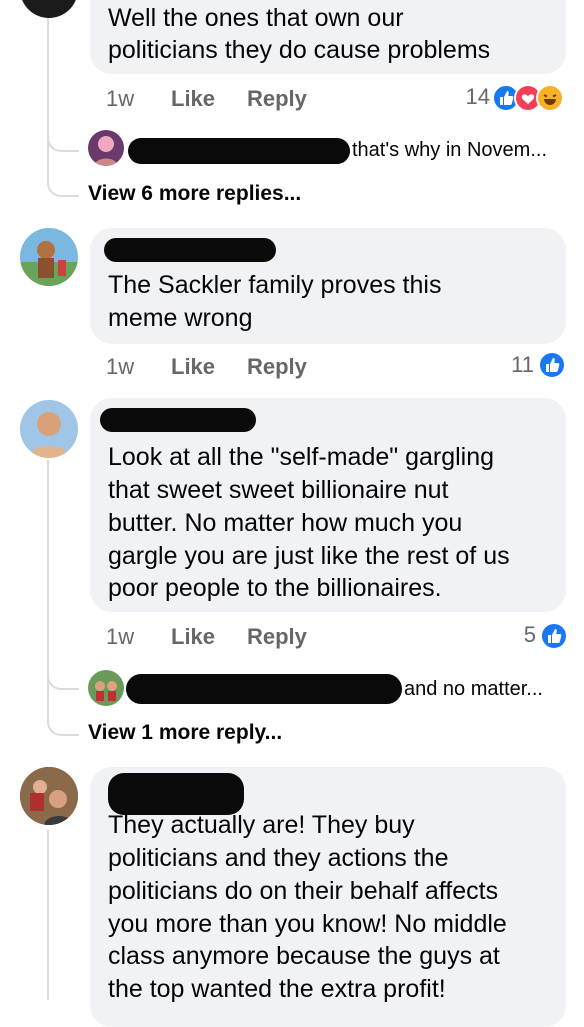  I want to click on comment-text-line: Well the ones that own our, so click(256, 18).